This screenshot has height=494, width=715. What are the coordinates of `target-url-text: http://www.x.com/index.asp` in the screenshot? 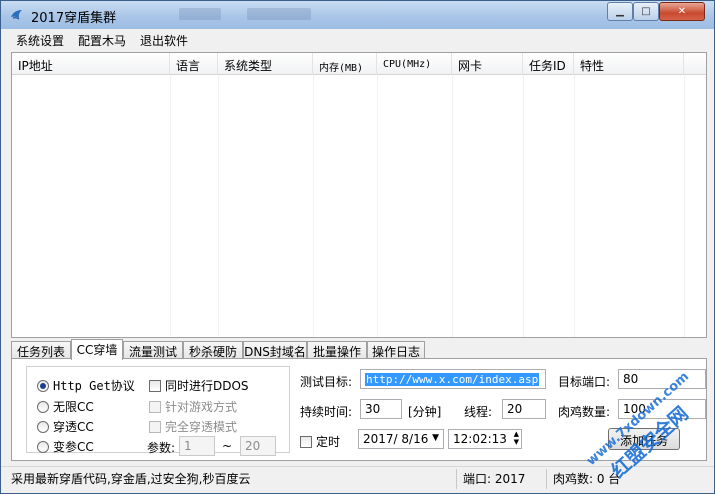 It's located at (452, 379).